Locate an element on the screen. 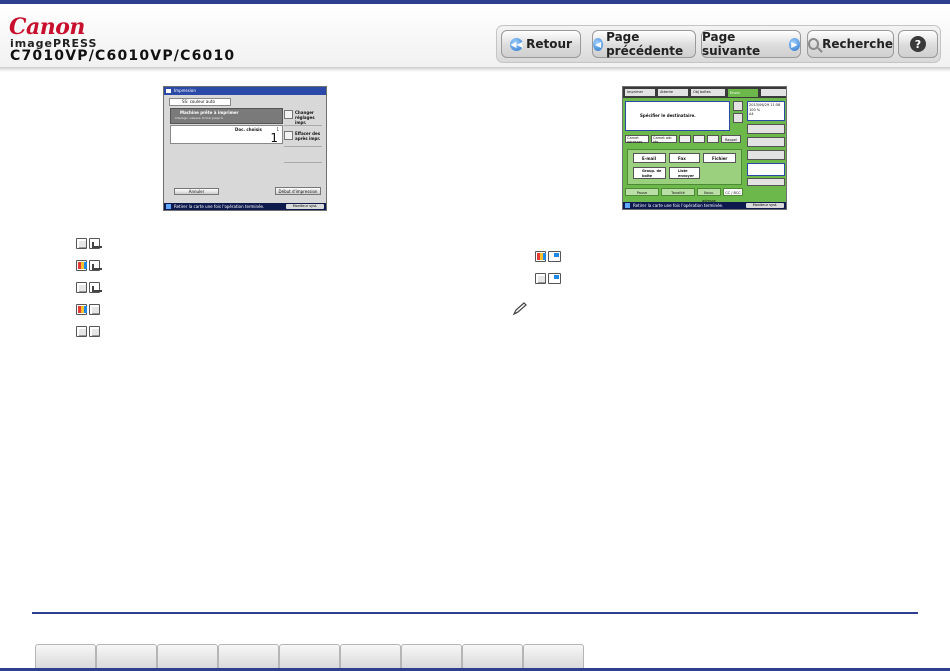 This screenshot has width=950, height=671. help-button: ? is located at coordinates (918, 44).